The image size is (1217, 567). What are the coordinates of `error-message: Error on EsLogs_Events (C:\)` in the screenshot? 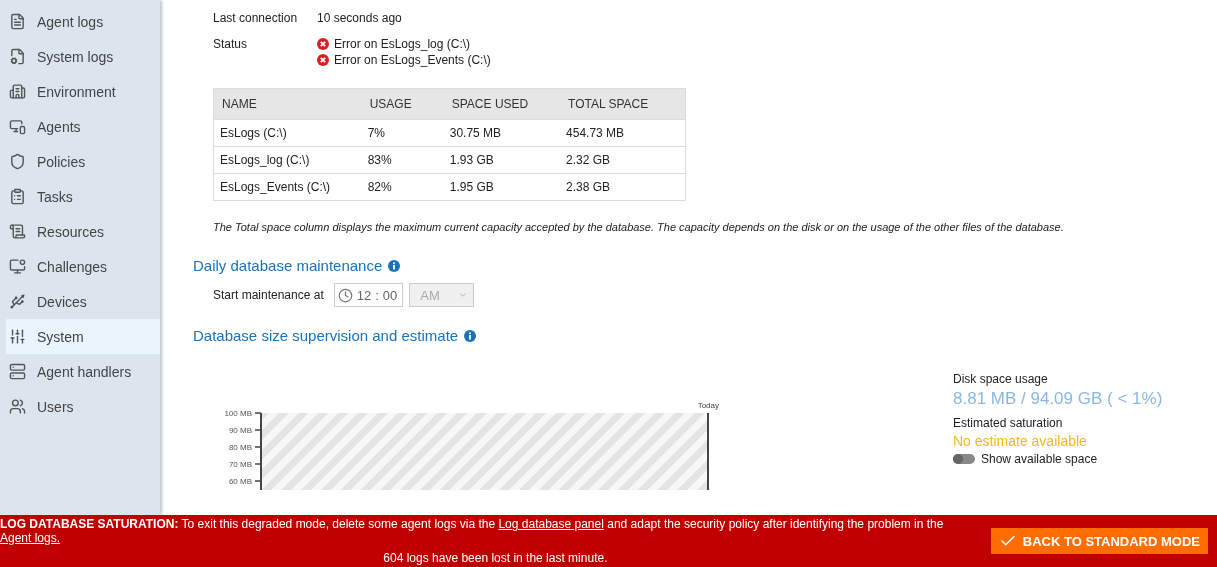 It's located at (412, 60).